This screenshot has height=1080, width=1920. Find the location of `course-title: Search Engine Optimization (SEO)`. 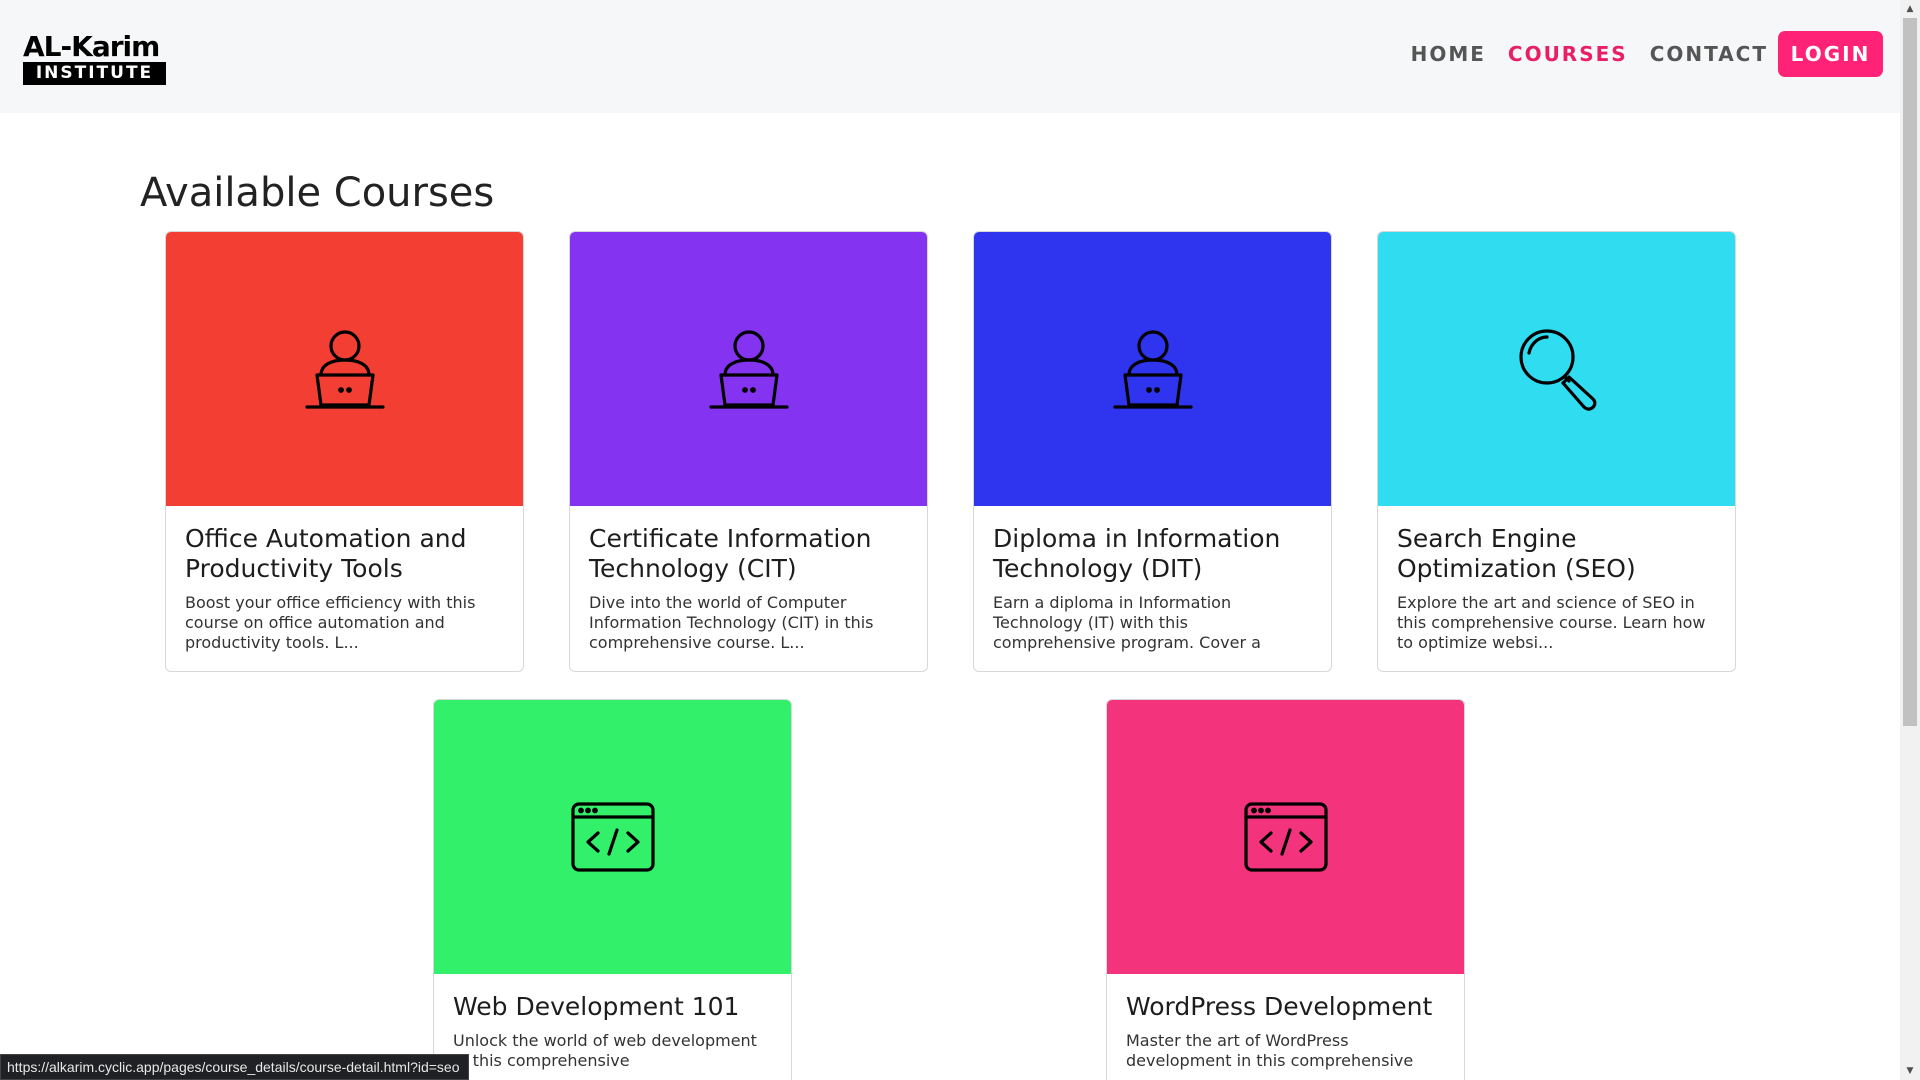

course-title: Search Engine Optimization (SEO) is located at coordinates (1516, 553).